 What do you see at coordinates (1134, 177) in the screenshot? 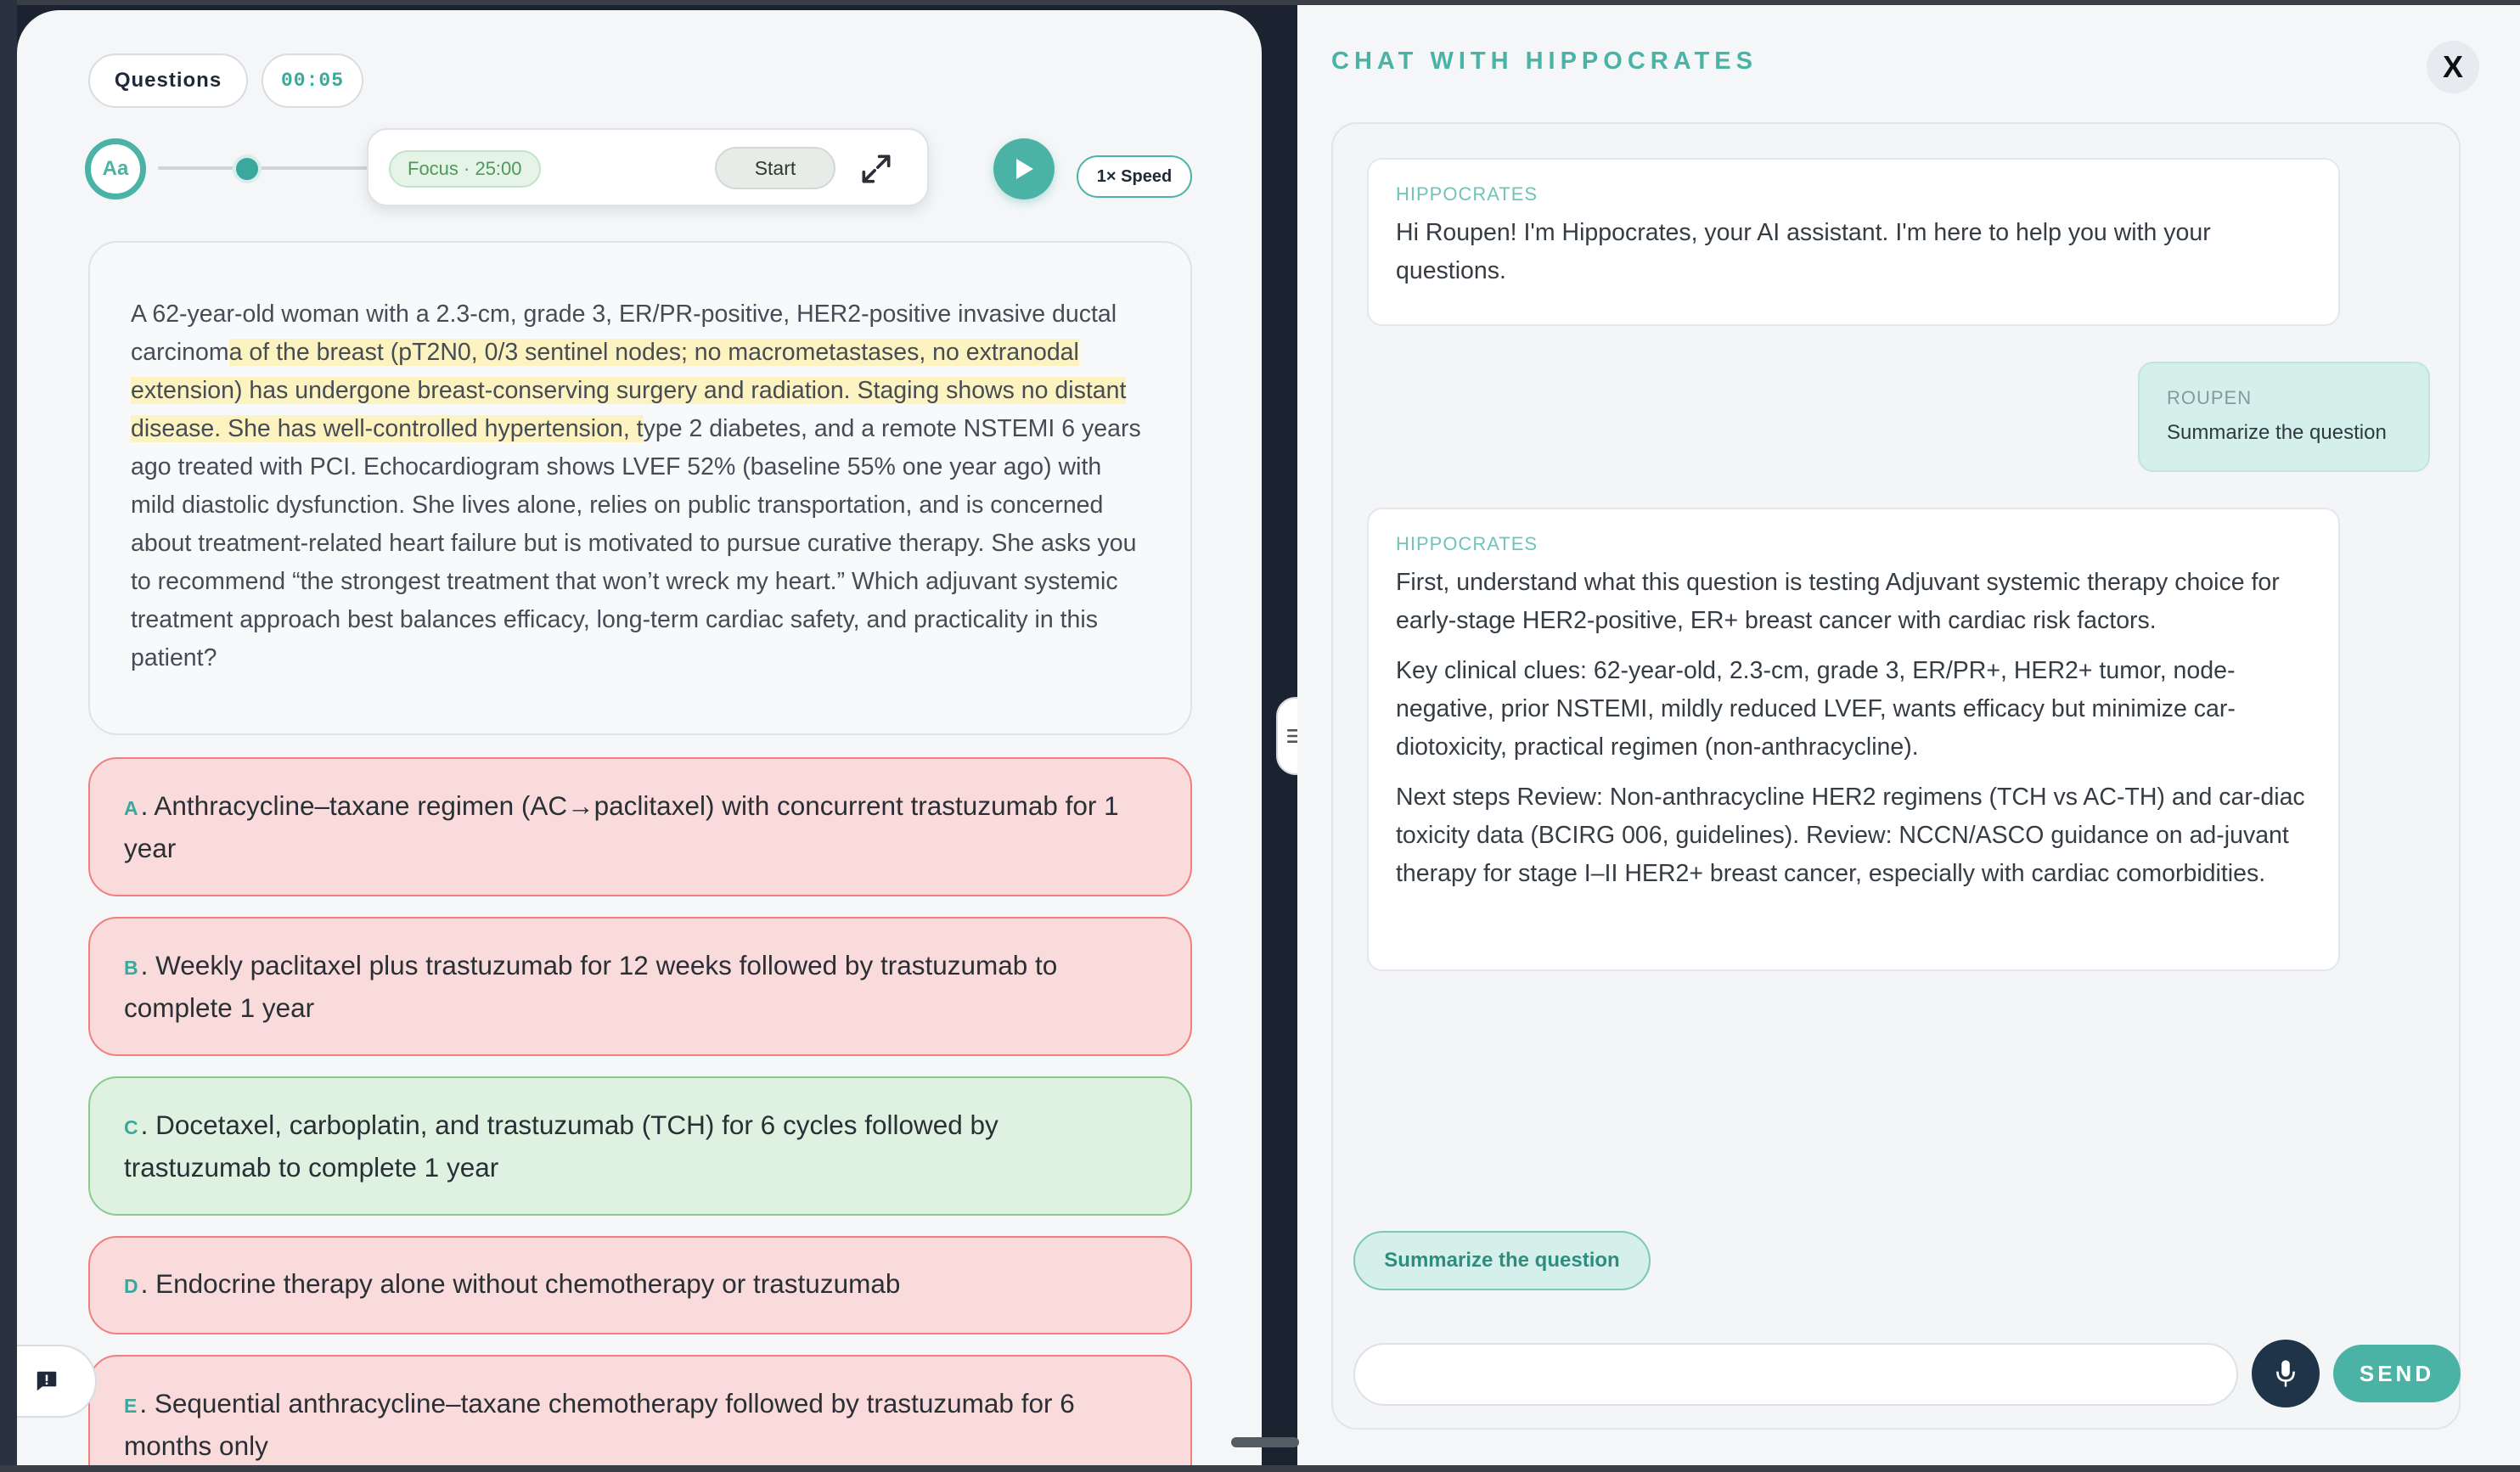
I see `playback-speed-button: 1× Speed` at bounding box center [1134, 177].